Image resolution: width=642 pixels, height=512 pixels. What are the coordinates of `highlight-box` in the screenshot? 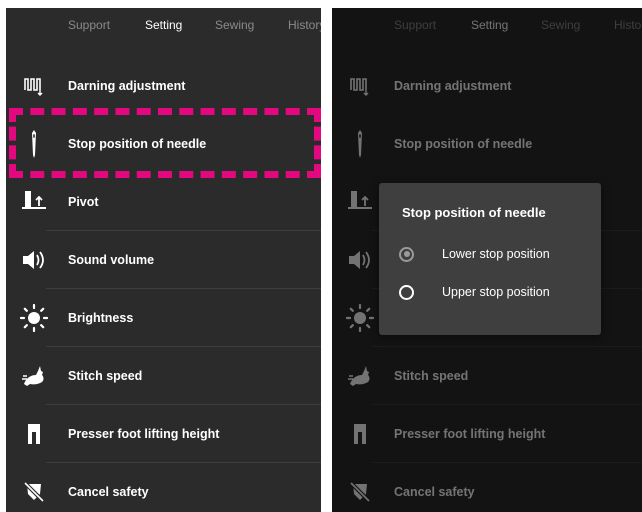 It's located at (165, 143).